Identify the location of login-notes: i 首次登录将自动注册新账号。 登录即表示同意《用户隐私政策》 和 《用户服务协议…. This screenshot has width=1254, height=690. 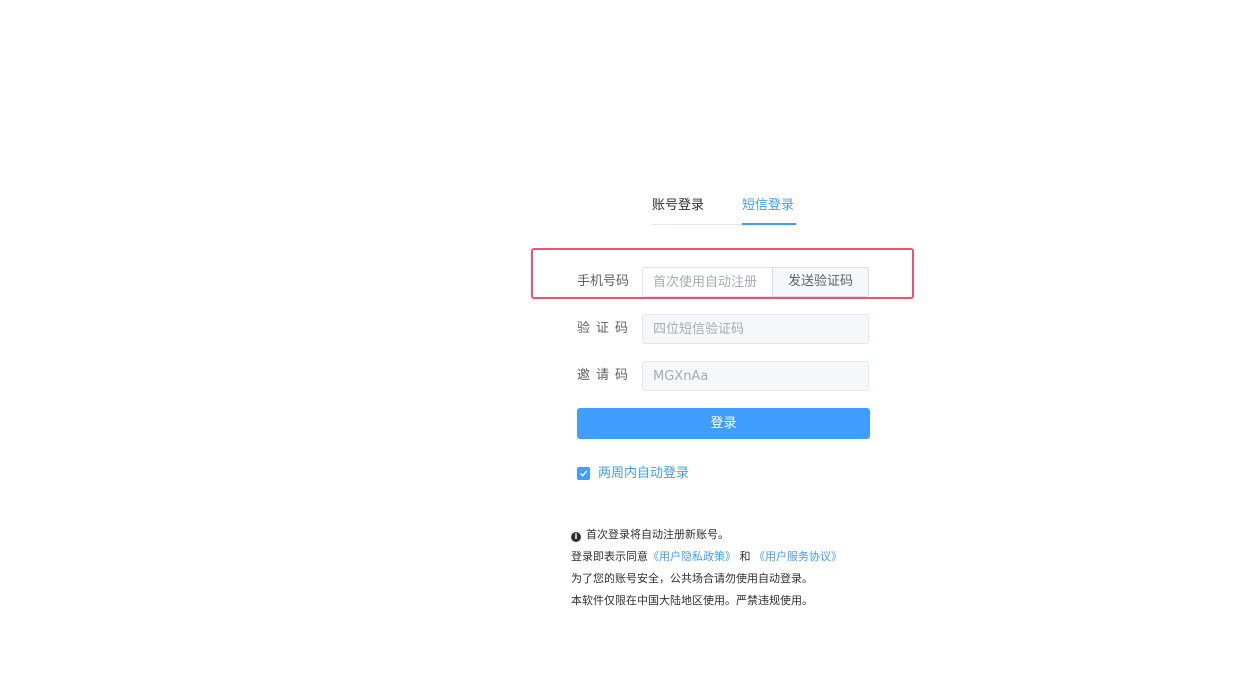
(706, 571).